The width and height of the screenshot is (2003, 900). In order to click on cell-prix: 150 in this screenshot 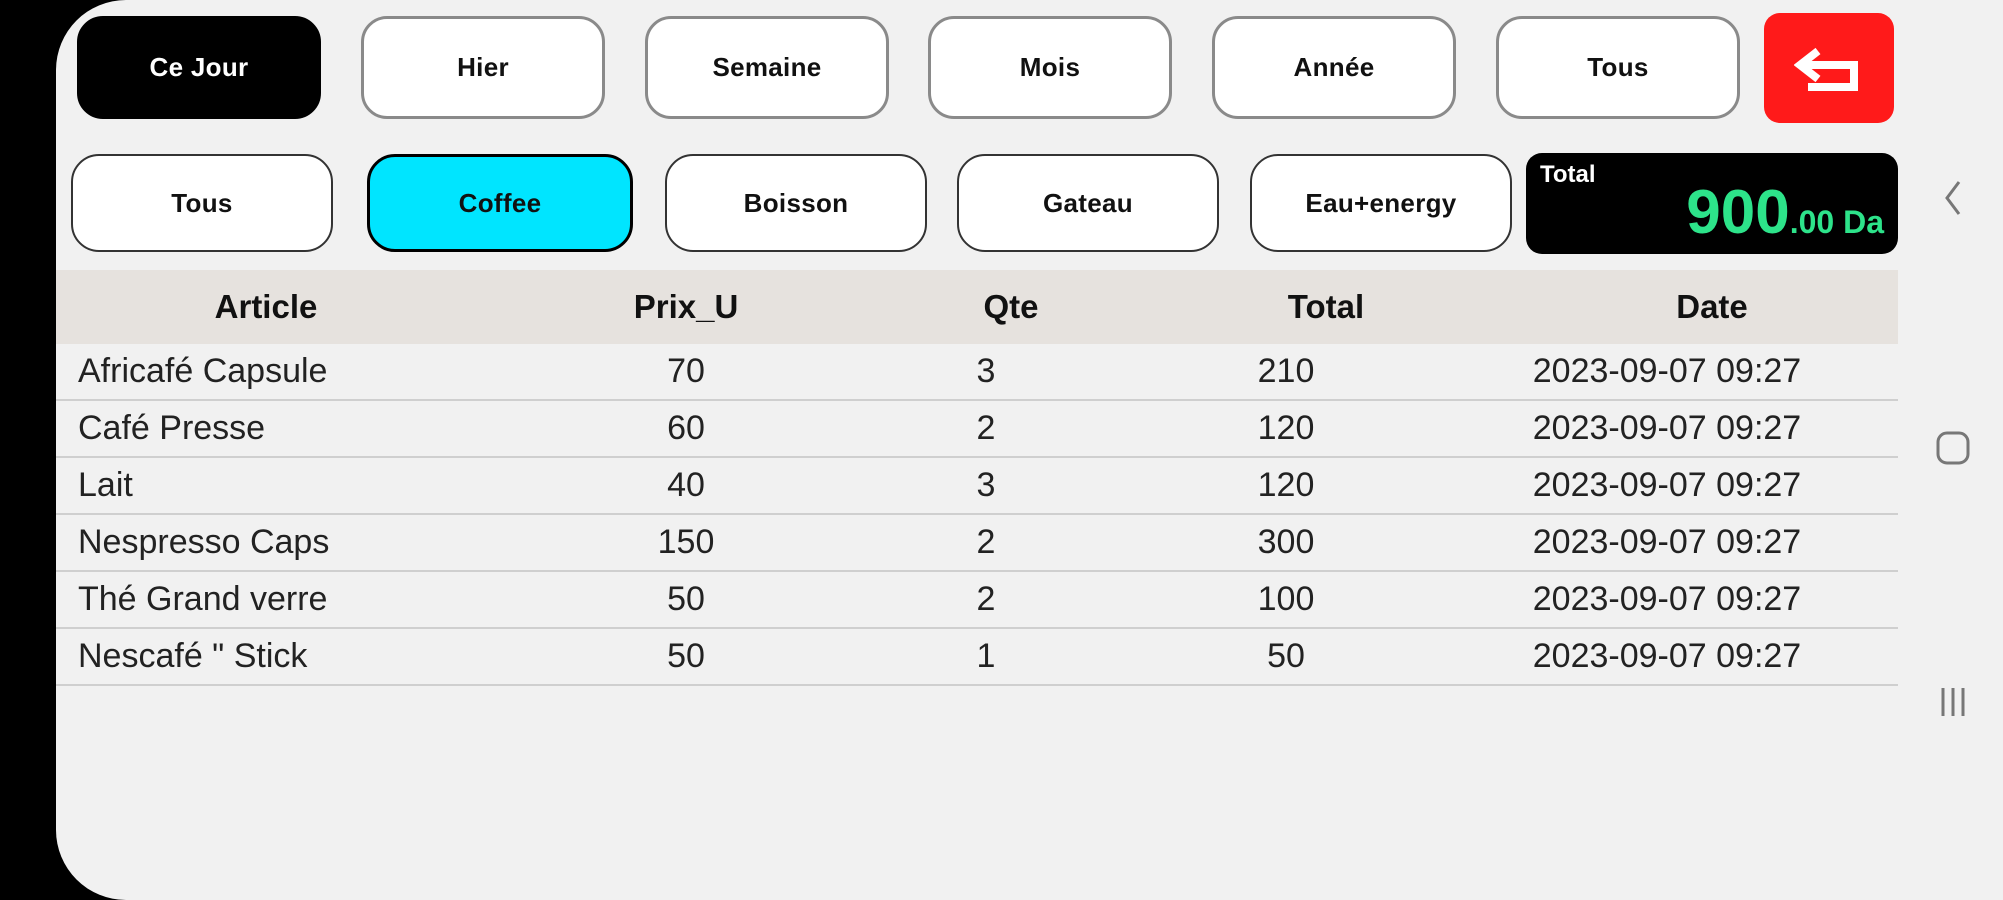, I will do `click(686, 542)`.